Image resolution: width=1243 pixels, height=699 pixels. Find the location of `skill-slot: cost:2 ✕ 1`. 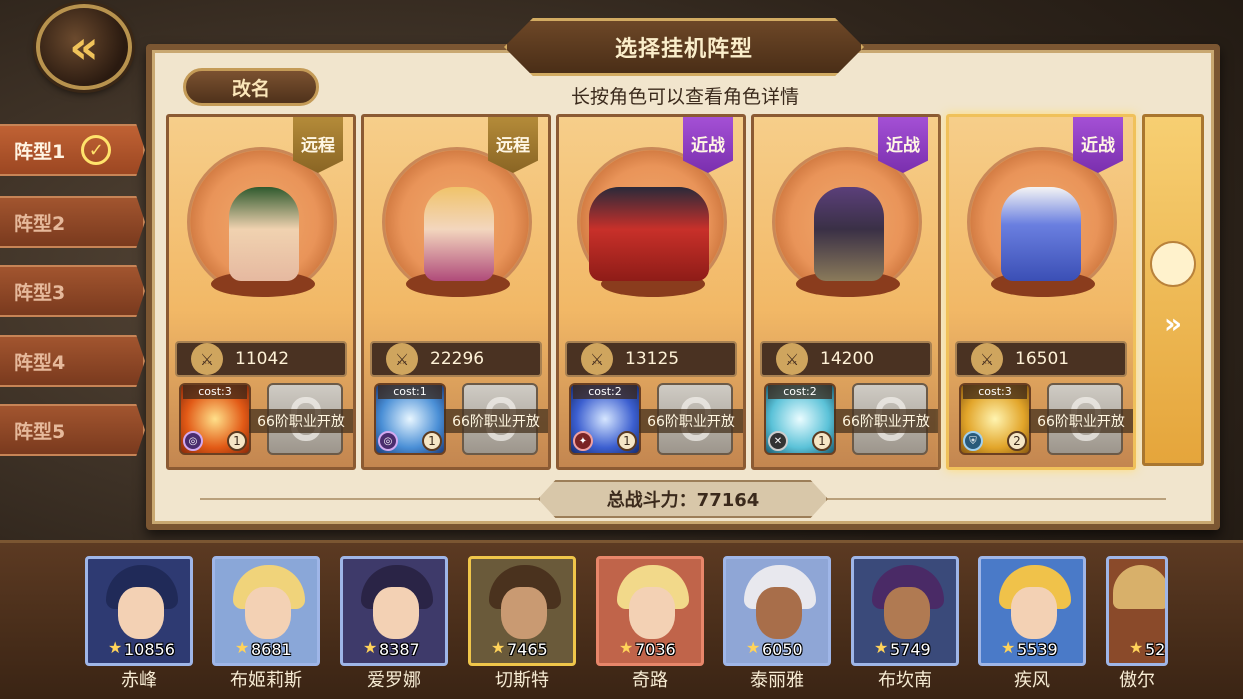

skill-slot: cost:2 ✕ 1 is located at coordinates (800, 419).